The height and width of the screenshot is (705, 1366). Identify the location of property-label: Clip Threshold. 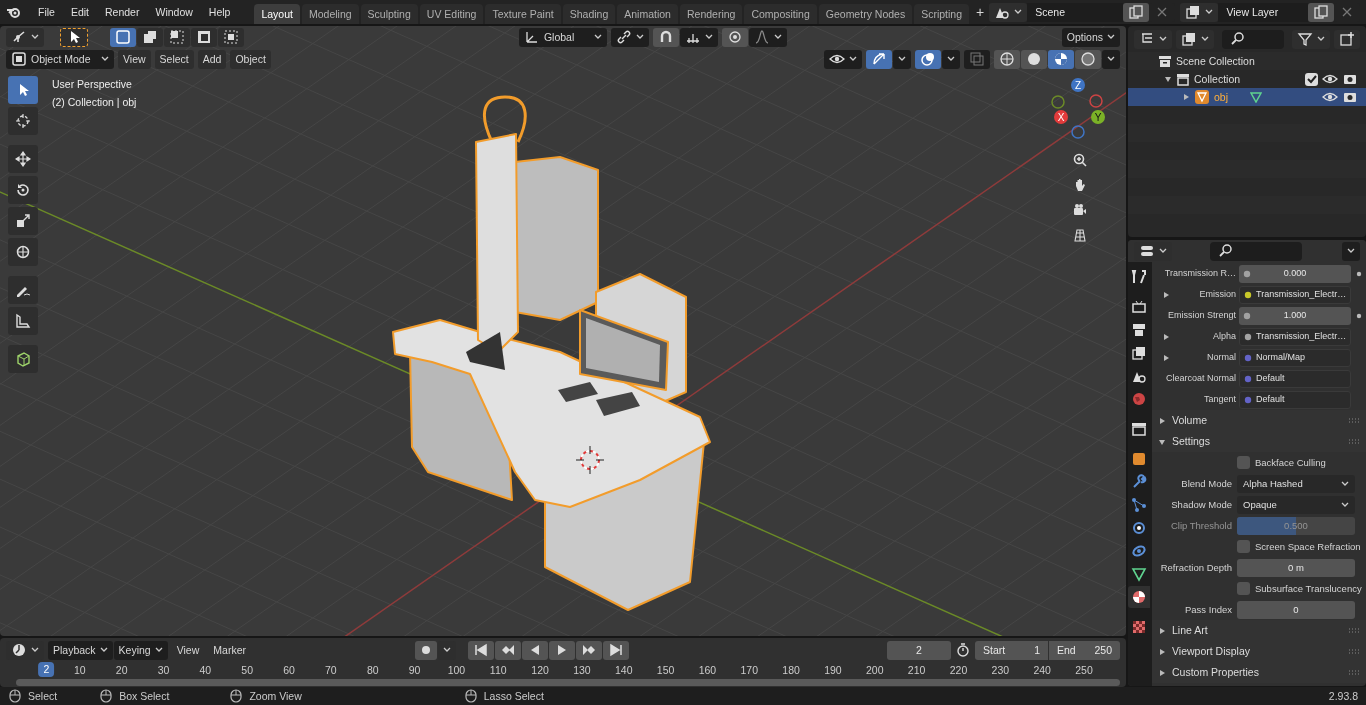
(1200, 525).